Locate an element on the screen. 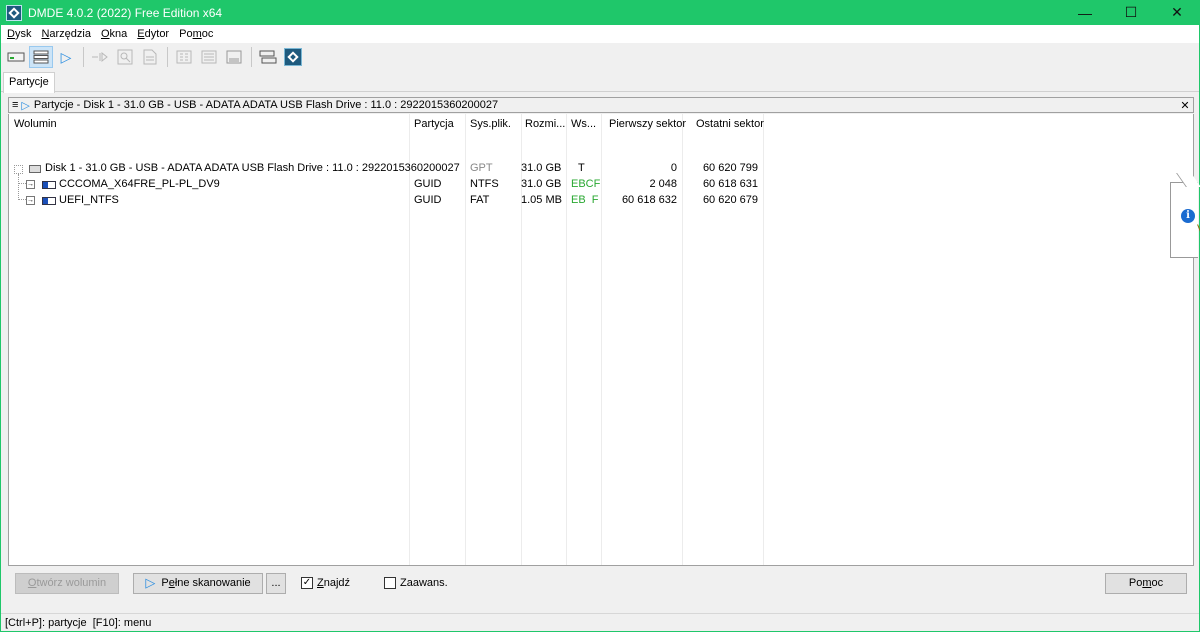  window-title: DMDE 4.0.2 (2022) Free Edition x64 is located at coordinates (125, 12).